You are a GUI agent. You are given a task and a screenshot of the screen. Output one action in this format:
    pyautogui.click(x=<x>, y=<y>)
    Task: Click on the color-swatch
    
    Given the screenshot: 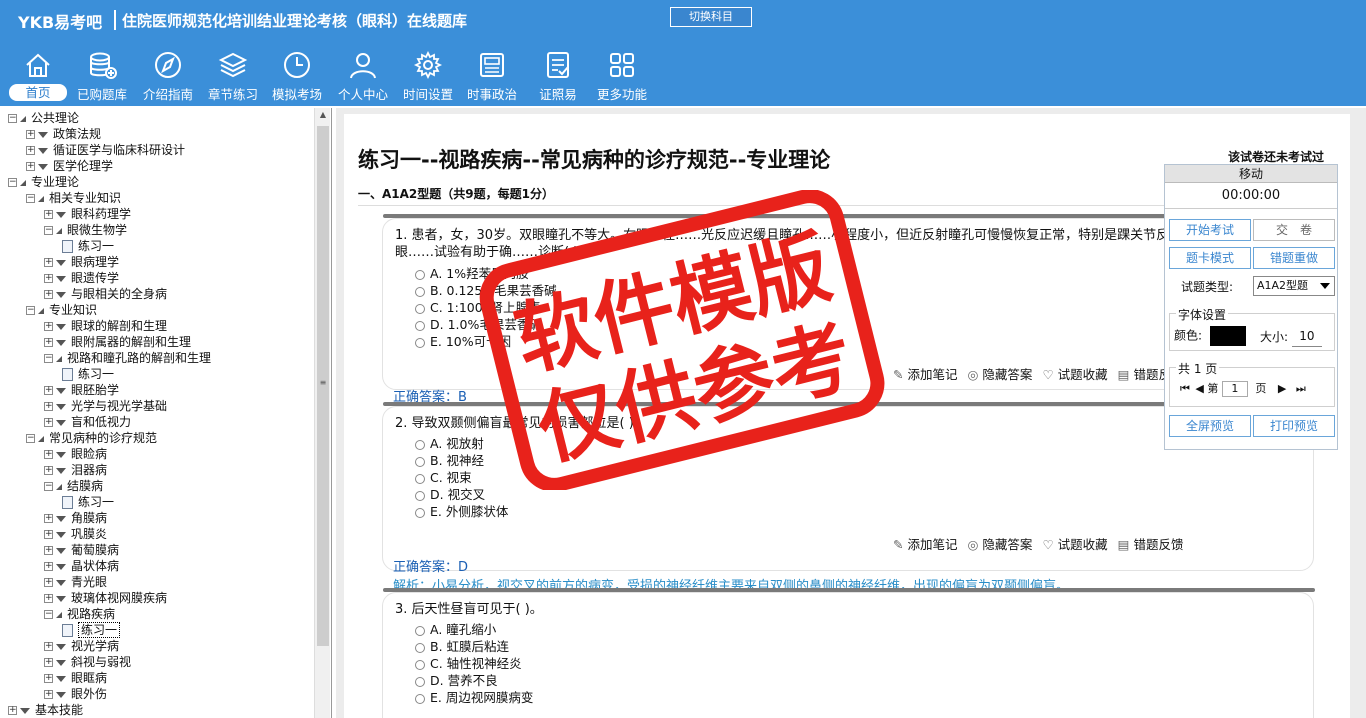 What is the action you would take?
    pyautogui.click(x=1227, y=336)
    